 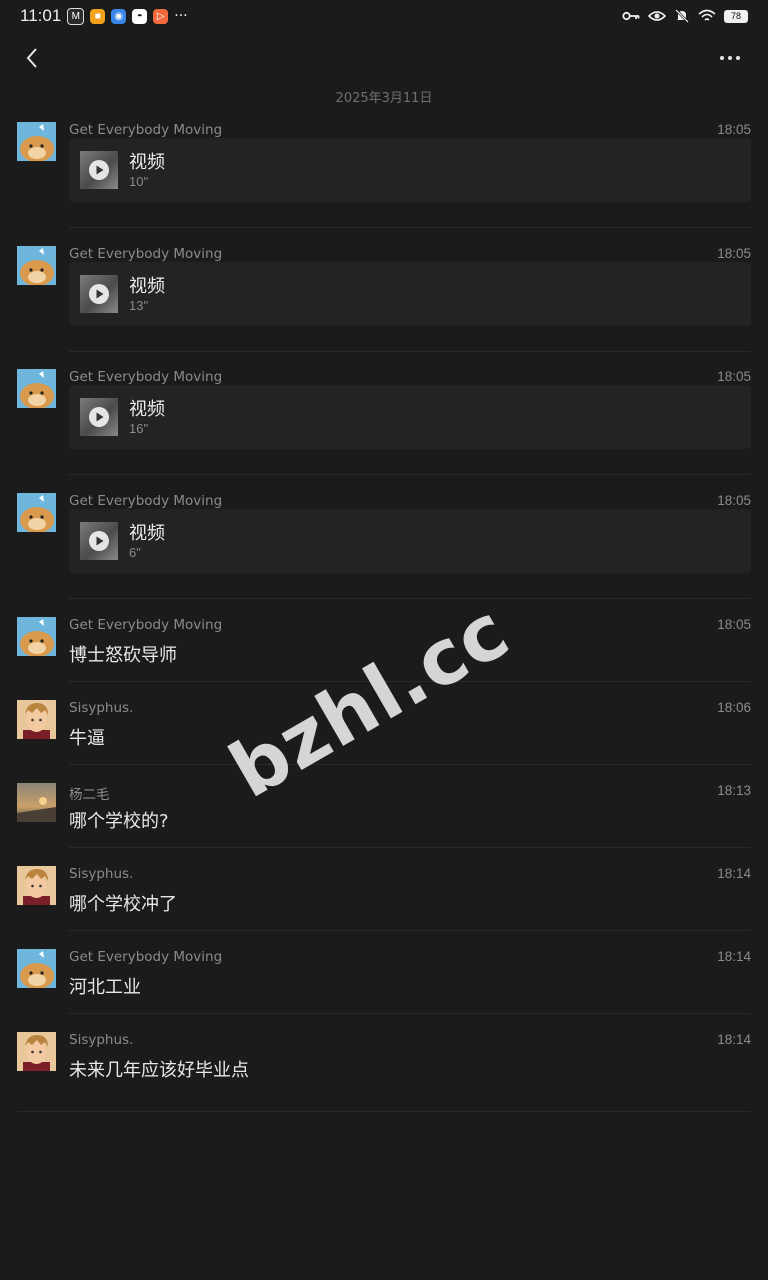 What do you see at coordinates (657, 16) in the screenshot?
I see `eye-icon` at bounding box center [657, 16].